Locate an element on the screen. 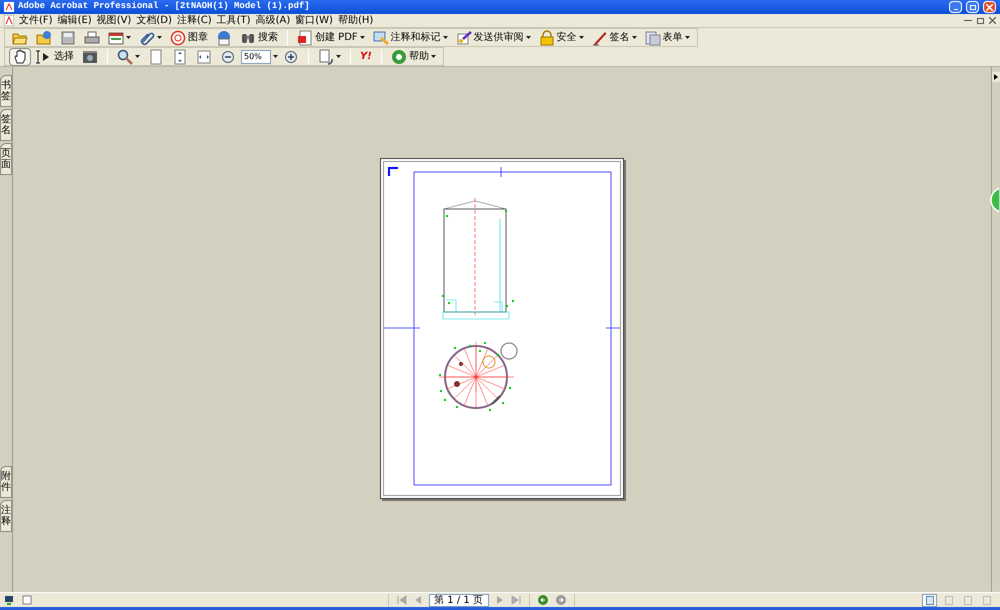 This screenshot has width=1000, height=610. back-icon is located at coordinates (543, 600).